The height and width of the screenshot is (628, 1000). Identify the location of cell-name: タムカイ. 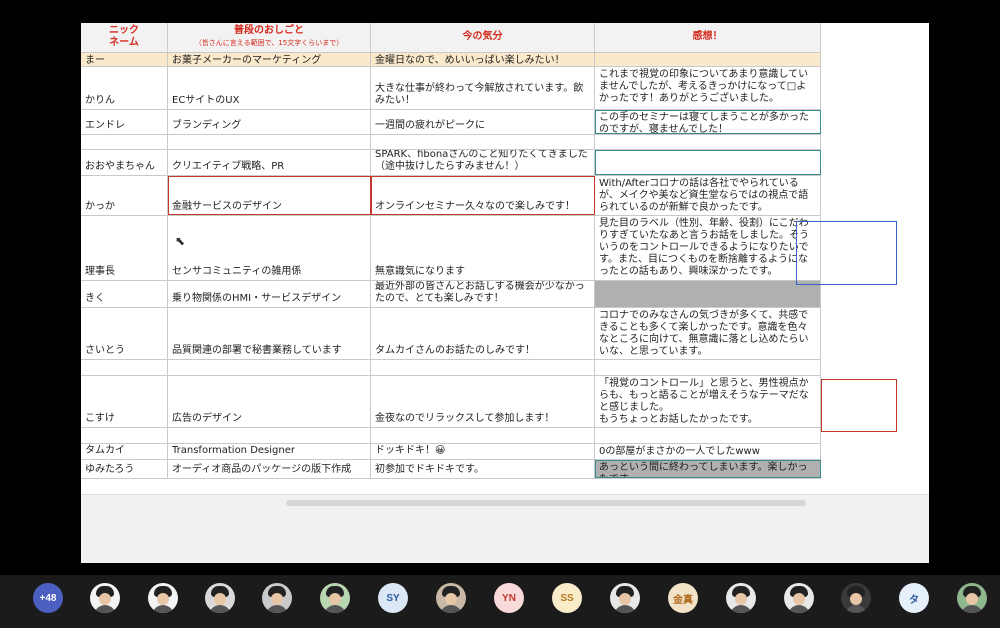
(124, 451).